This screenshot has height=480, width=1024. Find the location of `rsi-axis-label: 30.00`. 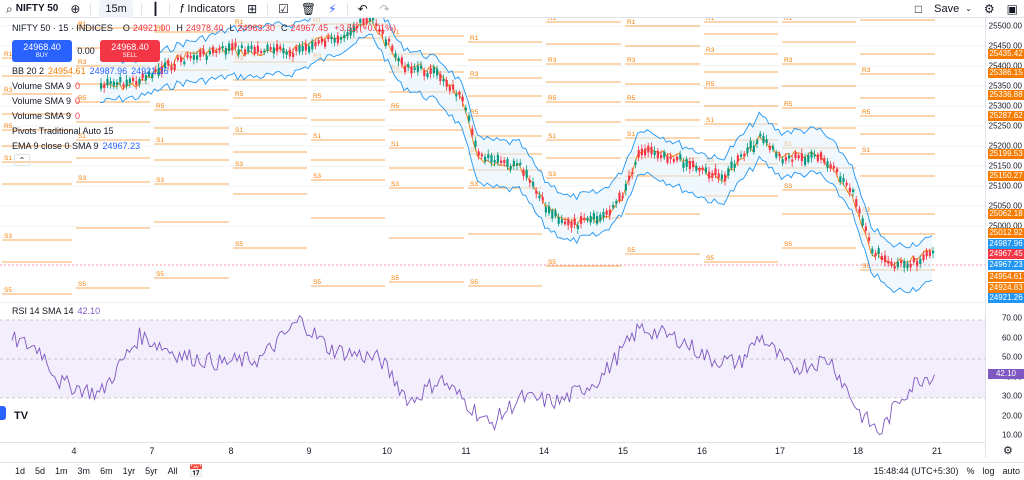

rsi-axis-label: 30.00 is located at coordinates (1011, 396).